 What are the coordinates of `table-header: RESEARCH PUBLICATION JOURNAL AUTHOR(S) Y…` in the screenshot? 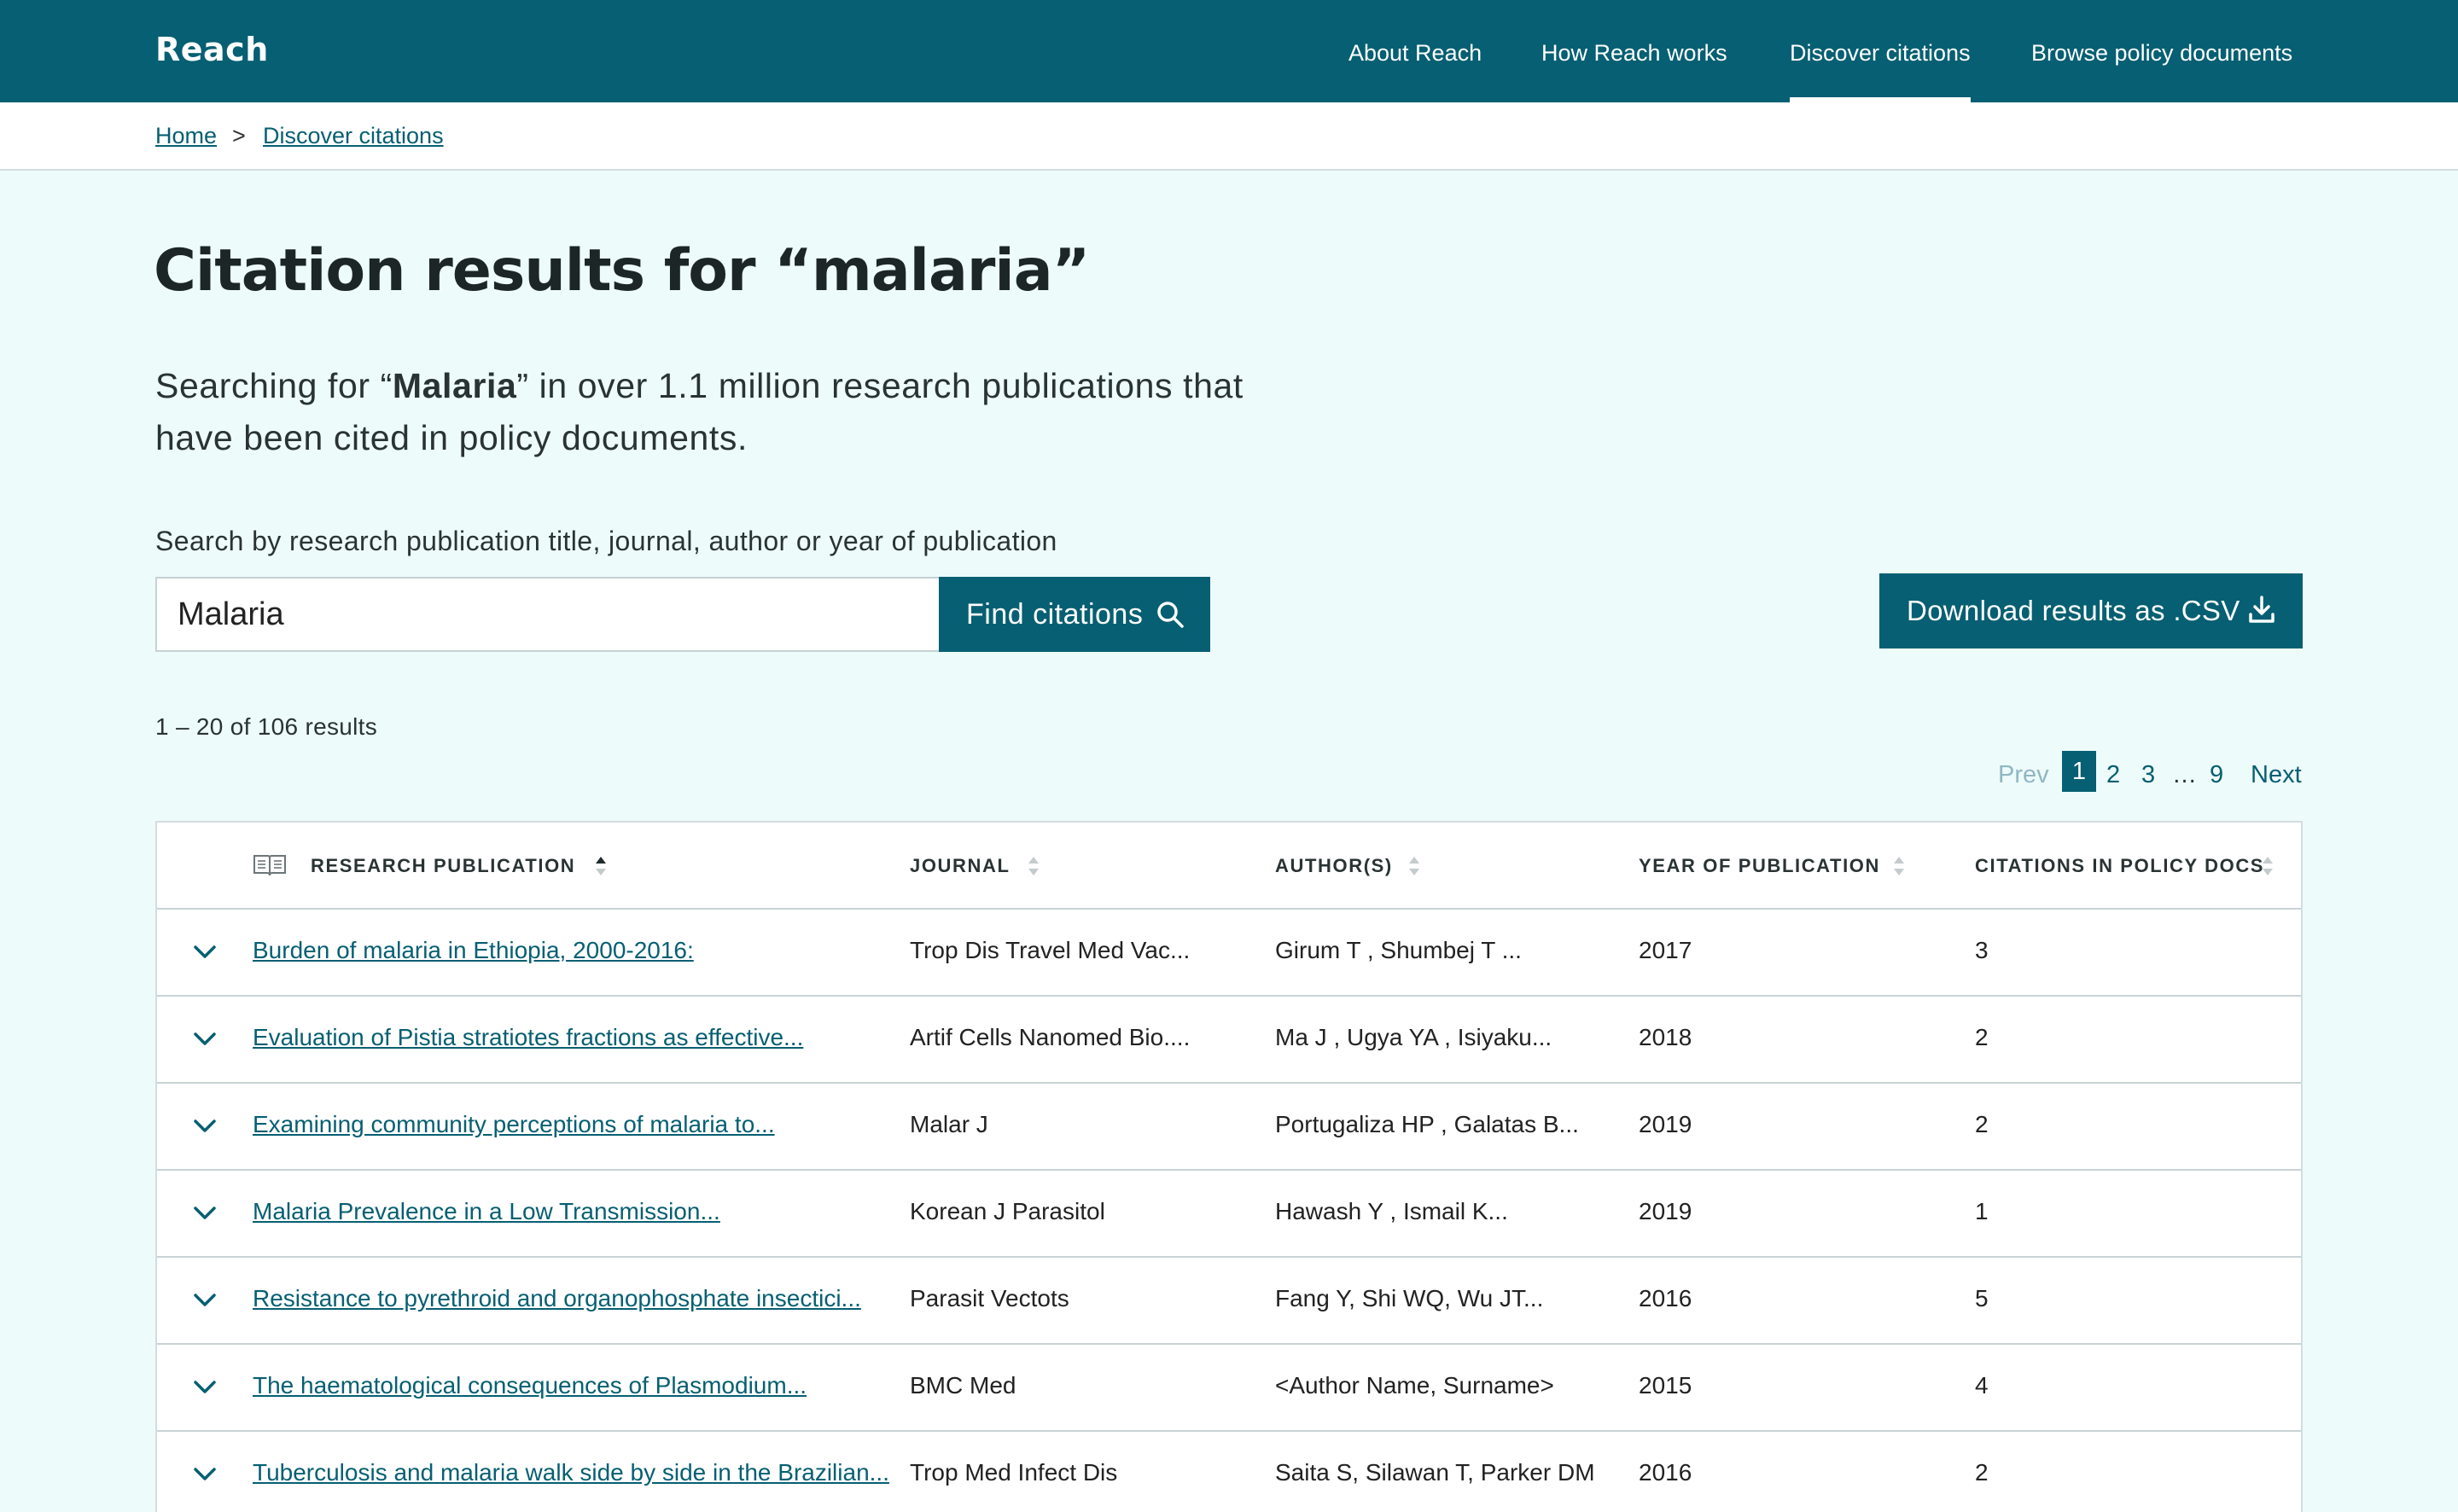 It's located at (1229, 866).